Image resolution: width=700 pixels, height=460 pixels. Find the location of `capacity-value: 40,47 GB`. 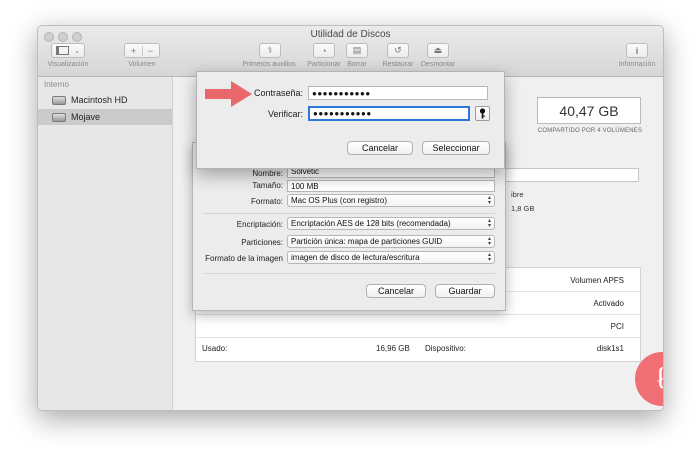

capacity-value: 40,47 GB is located at coordinates (589, 110).